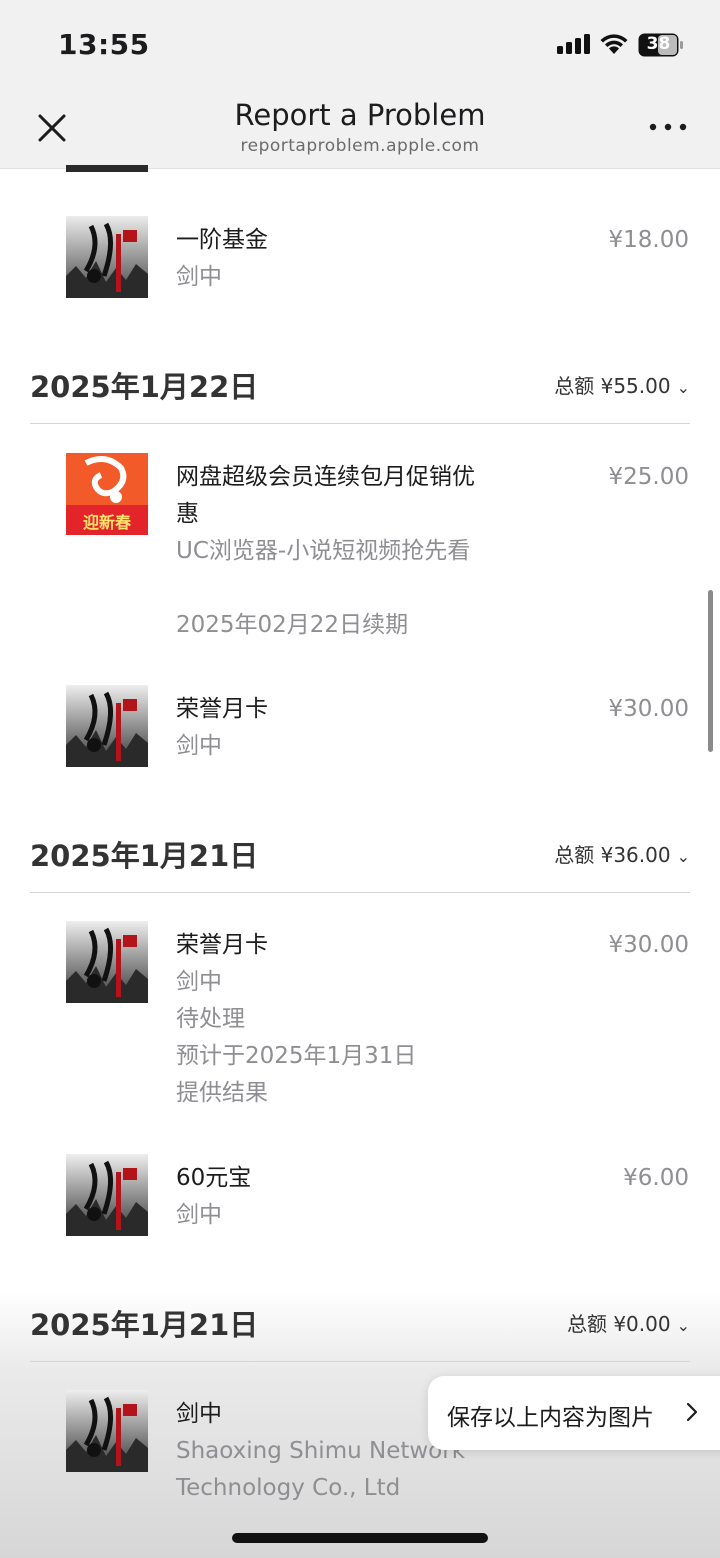  I want to click on battery-percent: 38, so click(658, 44).